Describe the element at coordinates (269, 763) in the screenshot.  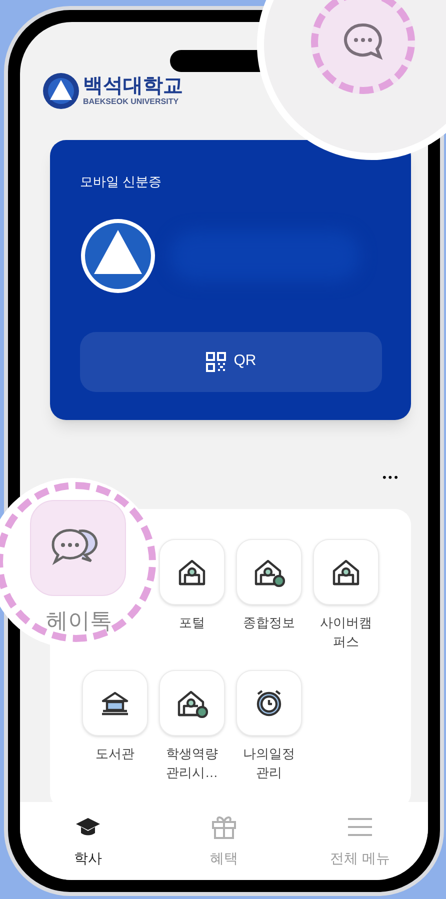
I see `app-label: 나의일정 관리` at that location.